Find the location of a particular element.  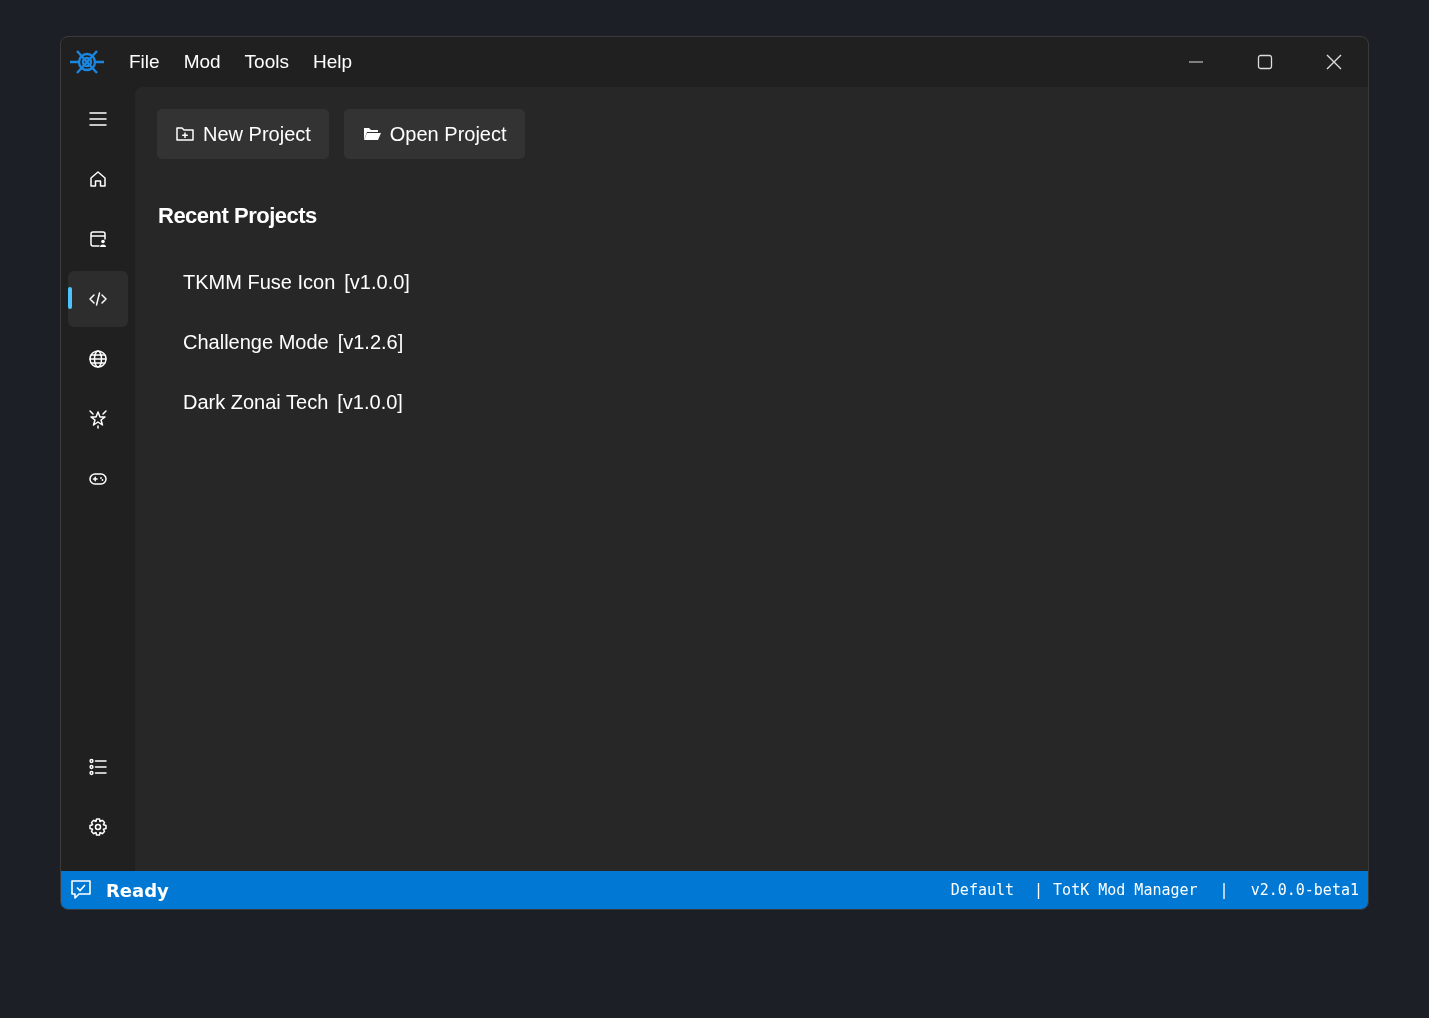

new-project-button: New Project is located at coordinates (243, 134).